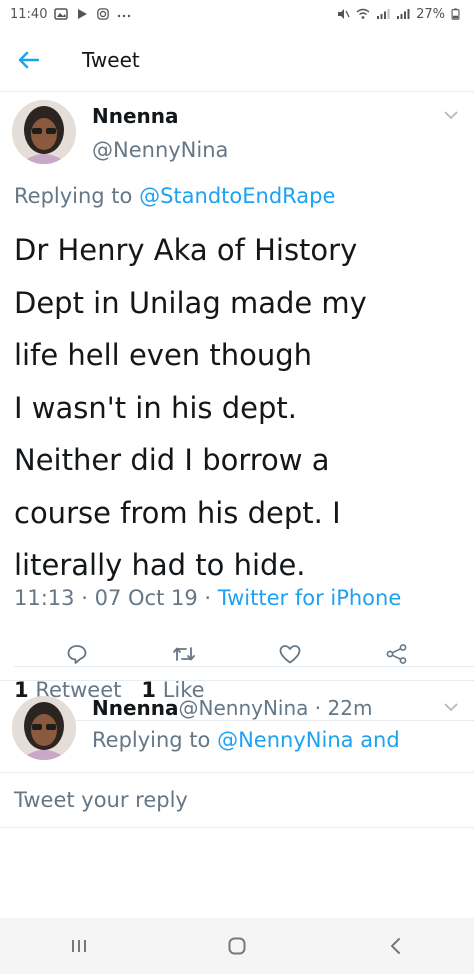 This screenshot has height=974, width=474. I want to click on tweet-timestamp: 11:13 · 07 Oct 19 · Twitter for iPhone, so click(234, 598).